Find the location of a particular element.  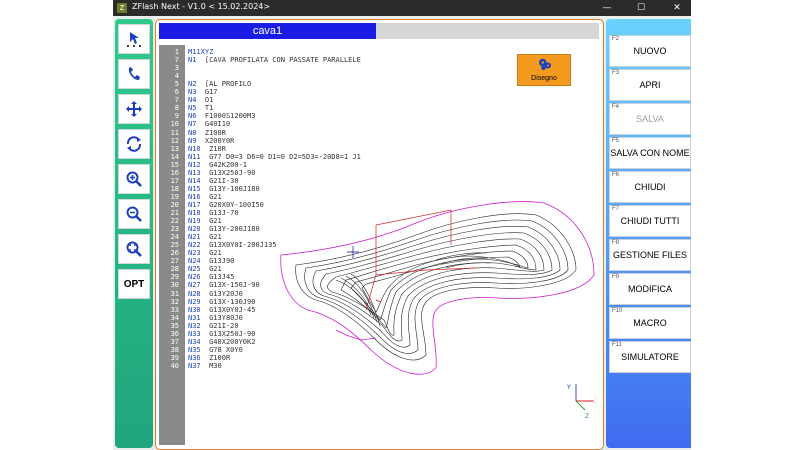

close-button: ✕ is located at coordinates (677, 8).